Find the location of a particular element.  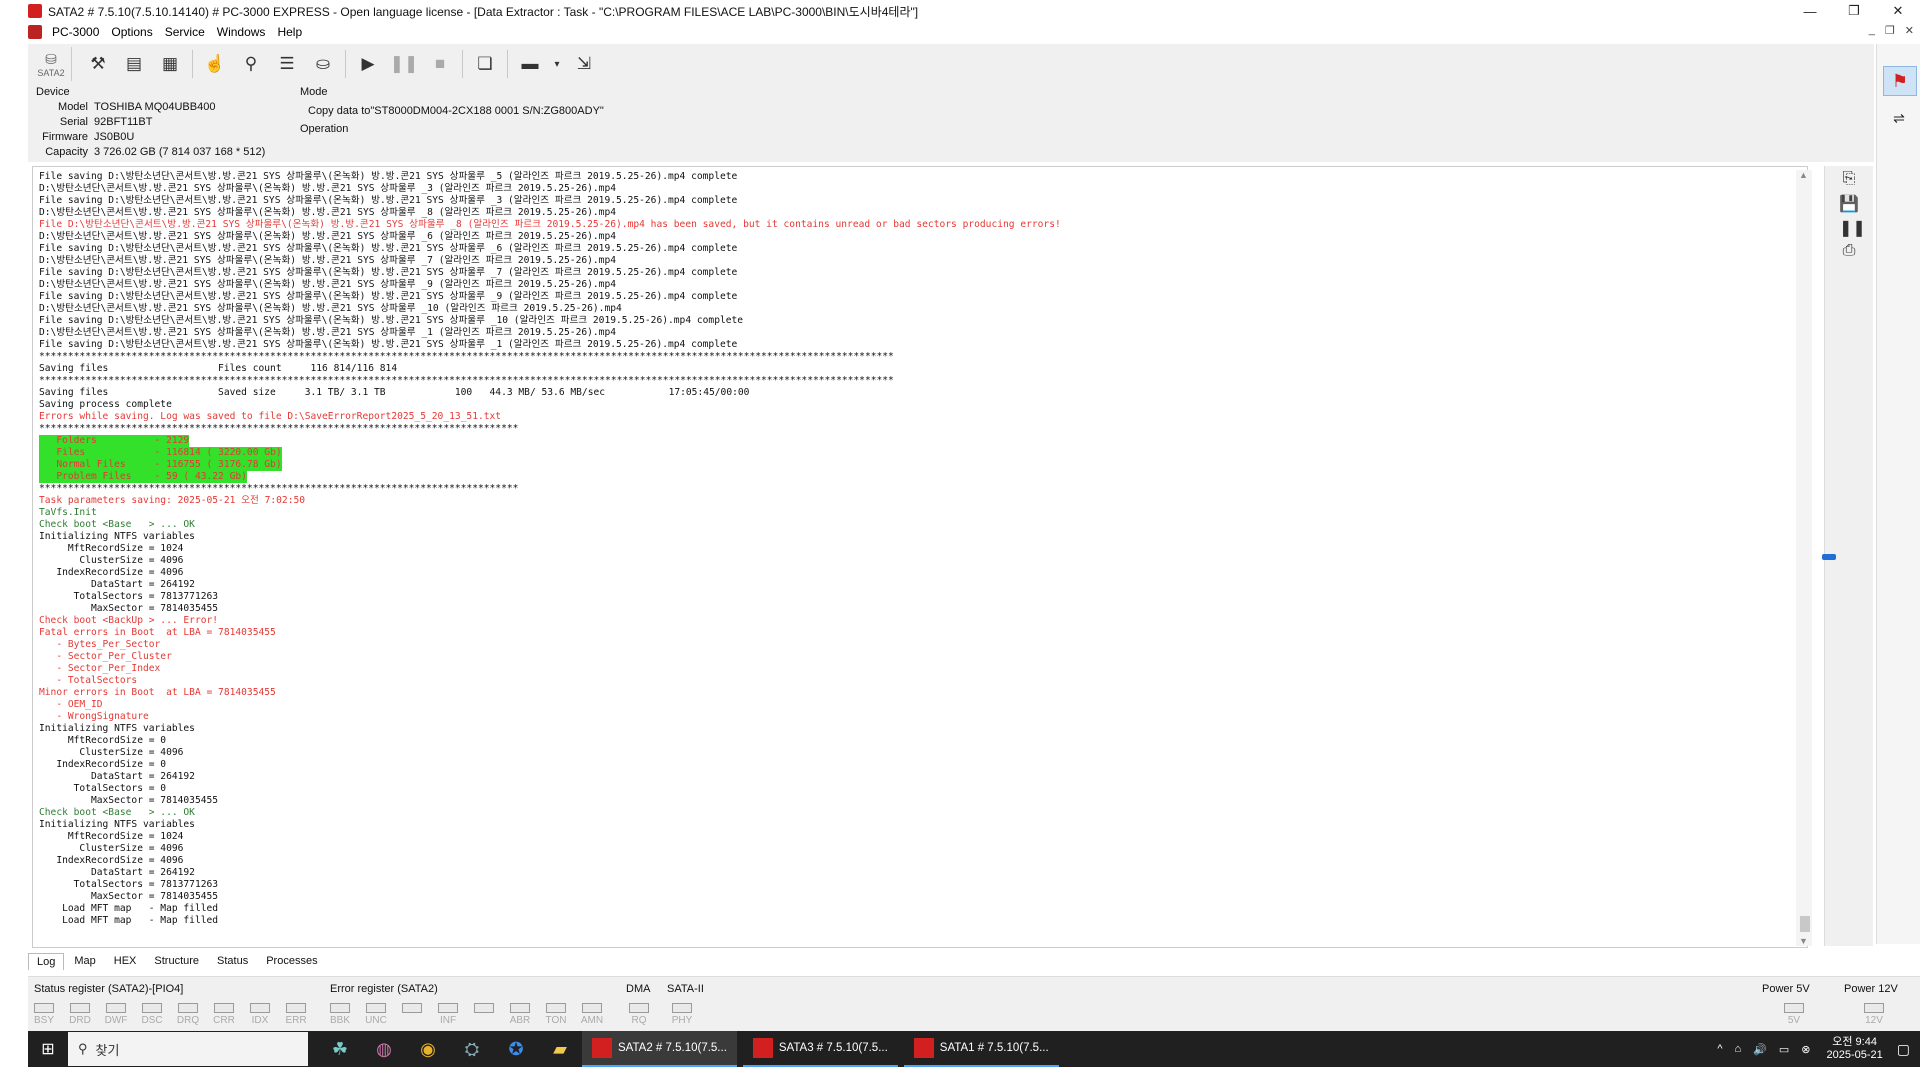

menu-service: Service is located at coordinates (187, 32).